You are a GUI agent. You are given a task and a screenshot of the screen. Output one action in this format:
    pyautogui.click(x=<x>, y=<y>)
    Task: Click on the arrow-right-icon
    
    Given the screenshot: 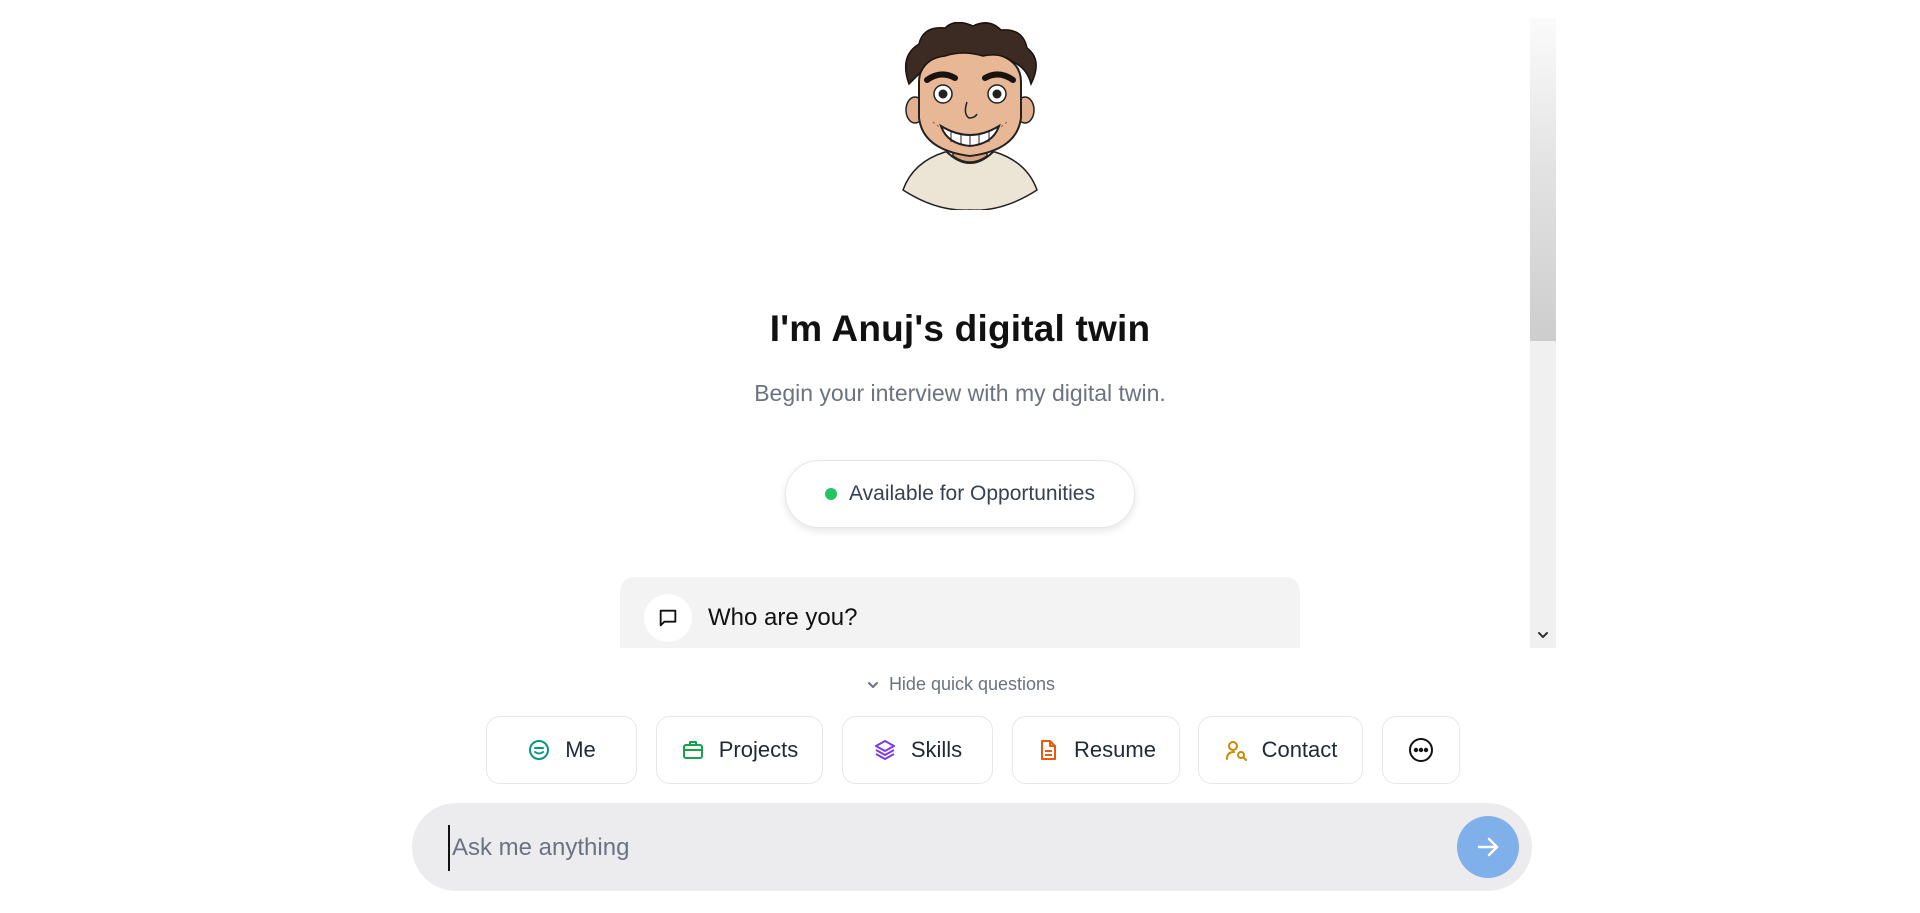 What is the action you would take?
    pyautogui.click(x=1488, y=847)
    